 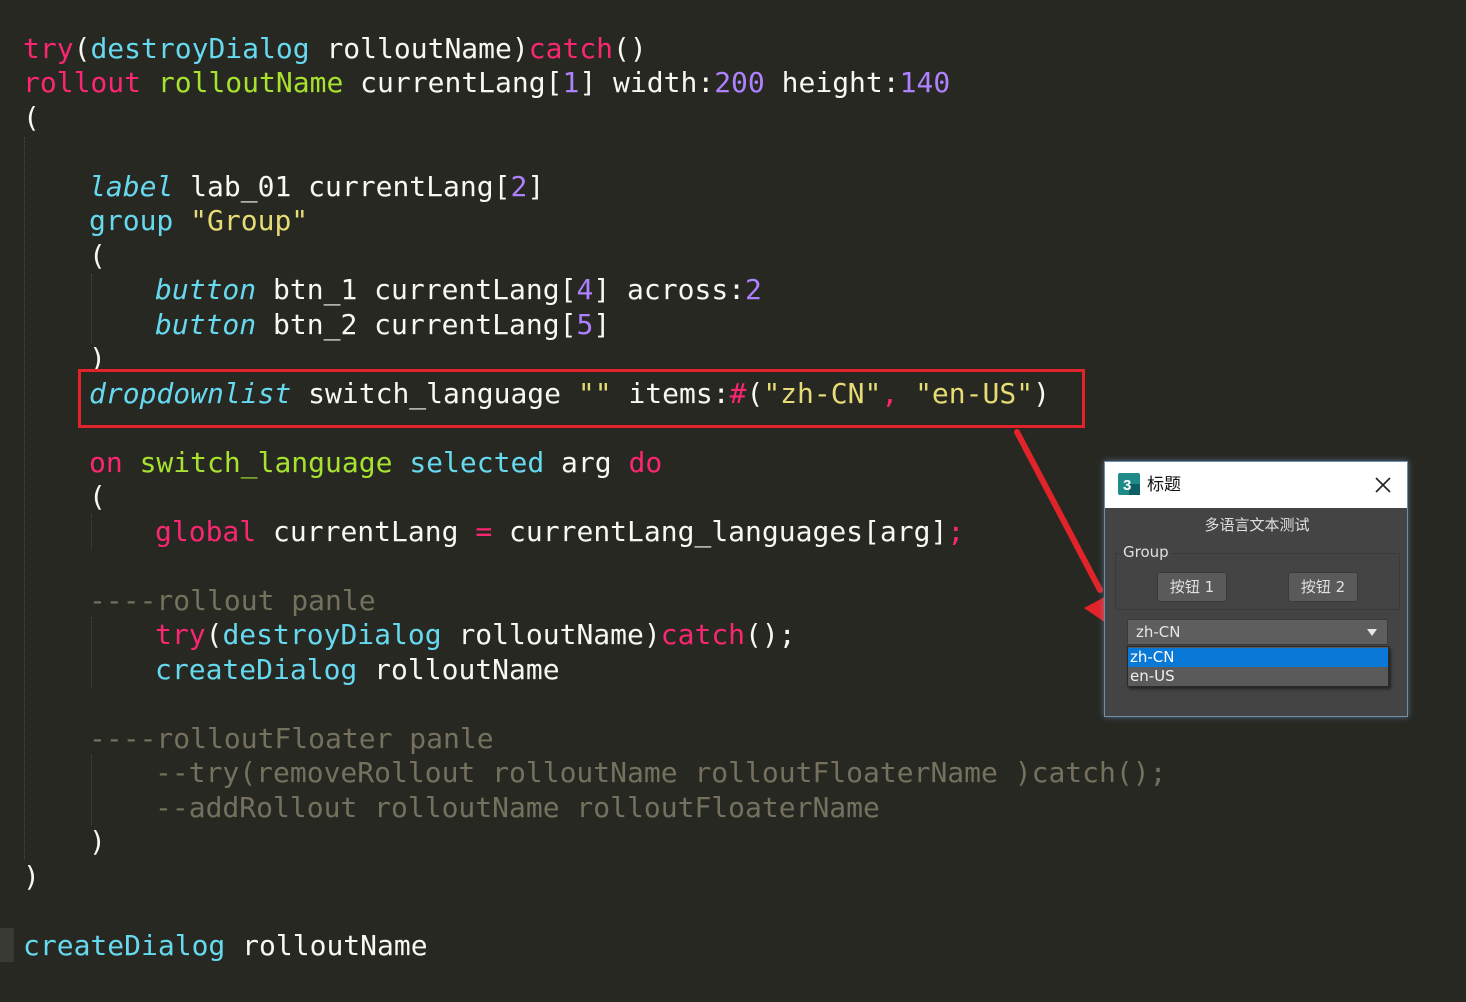 I want to click on close-icon, so click(x=1383, y=485).